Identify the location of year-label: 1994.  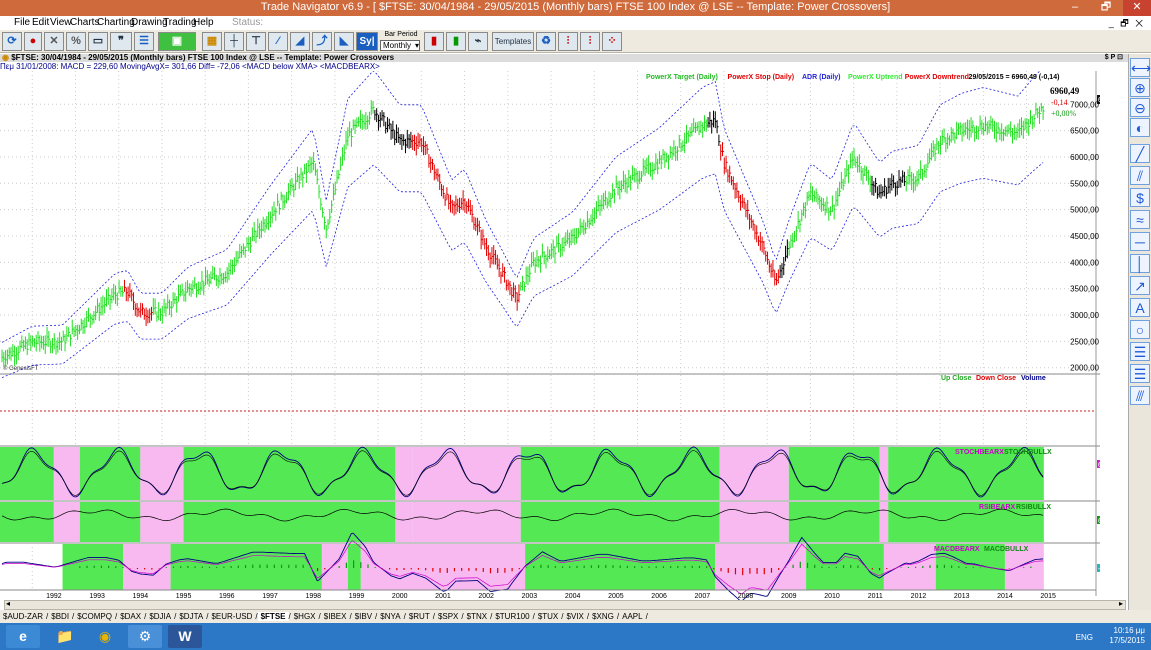
(141, 596).